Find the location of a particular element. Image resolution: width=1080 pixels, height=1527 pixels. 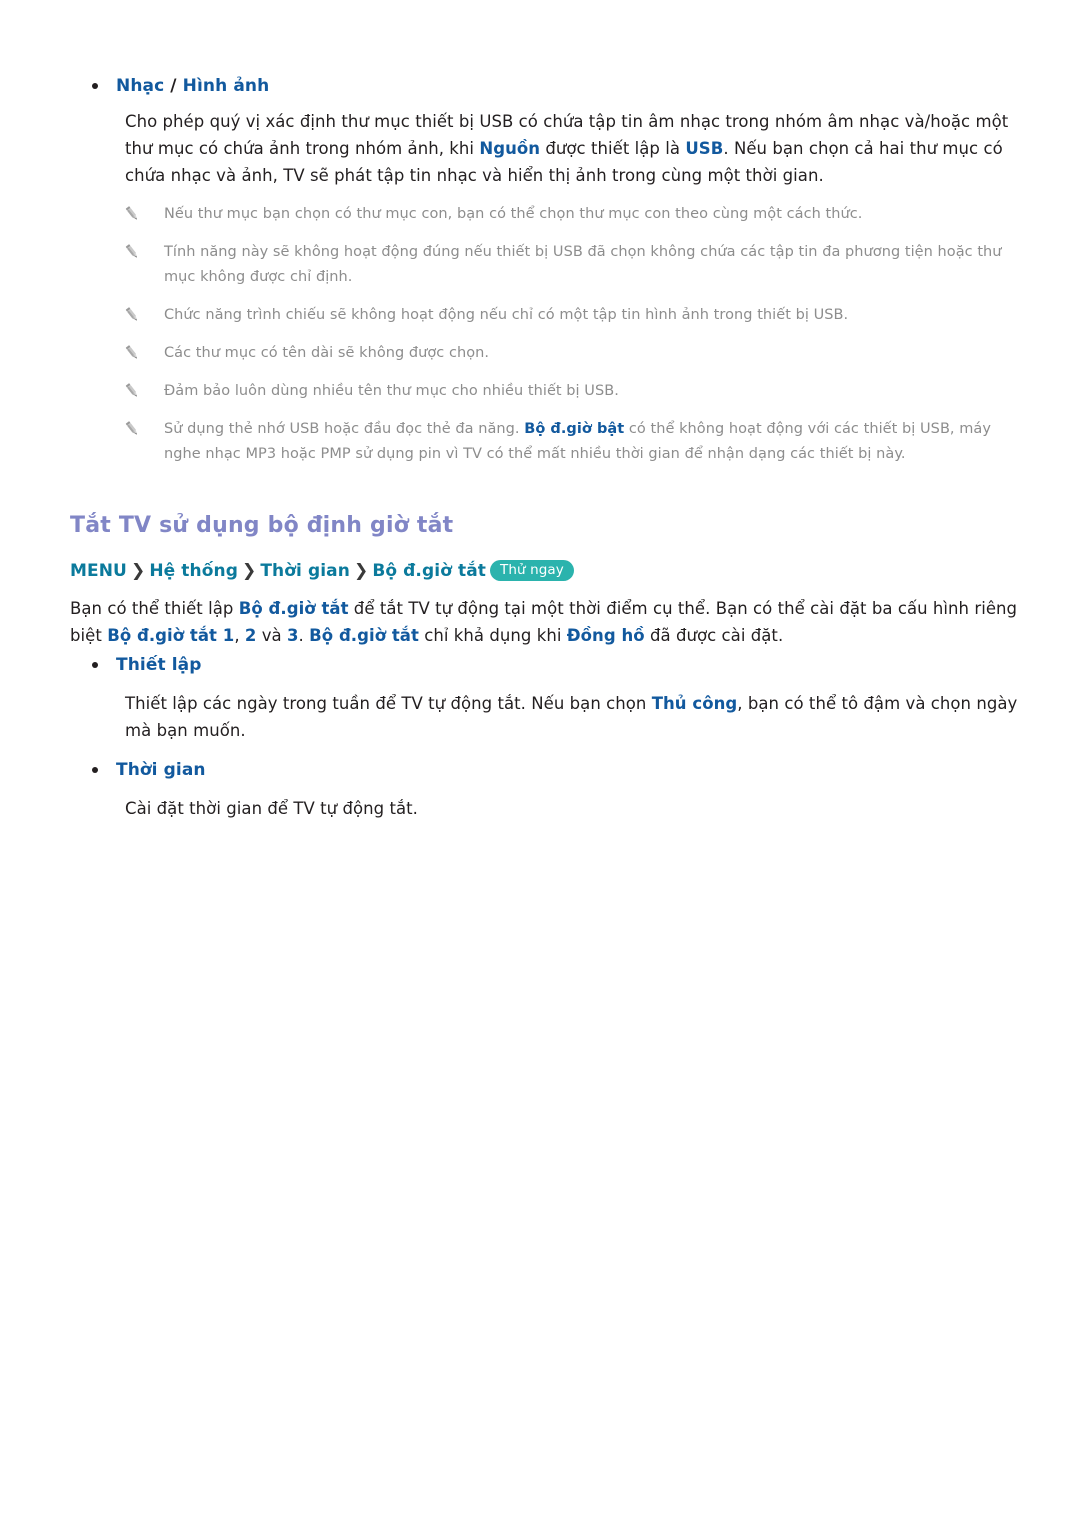

heading-term-picture: Hình ảnh is located at coordinates (226, 86).